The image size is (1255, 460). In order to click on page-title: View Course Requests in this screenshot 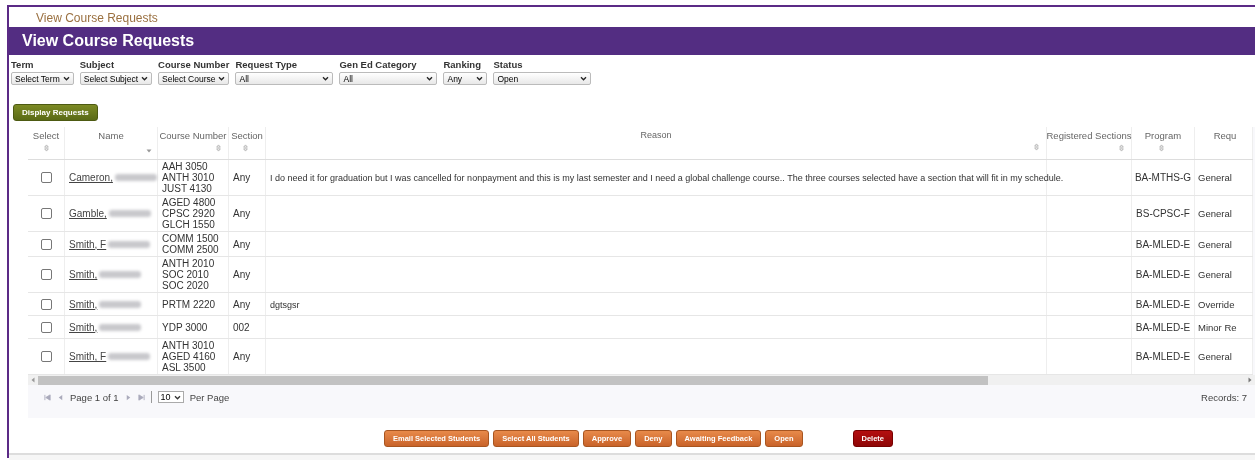, I will do `click(108, 41)`.